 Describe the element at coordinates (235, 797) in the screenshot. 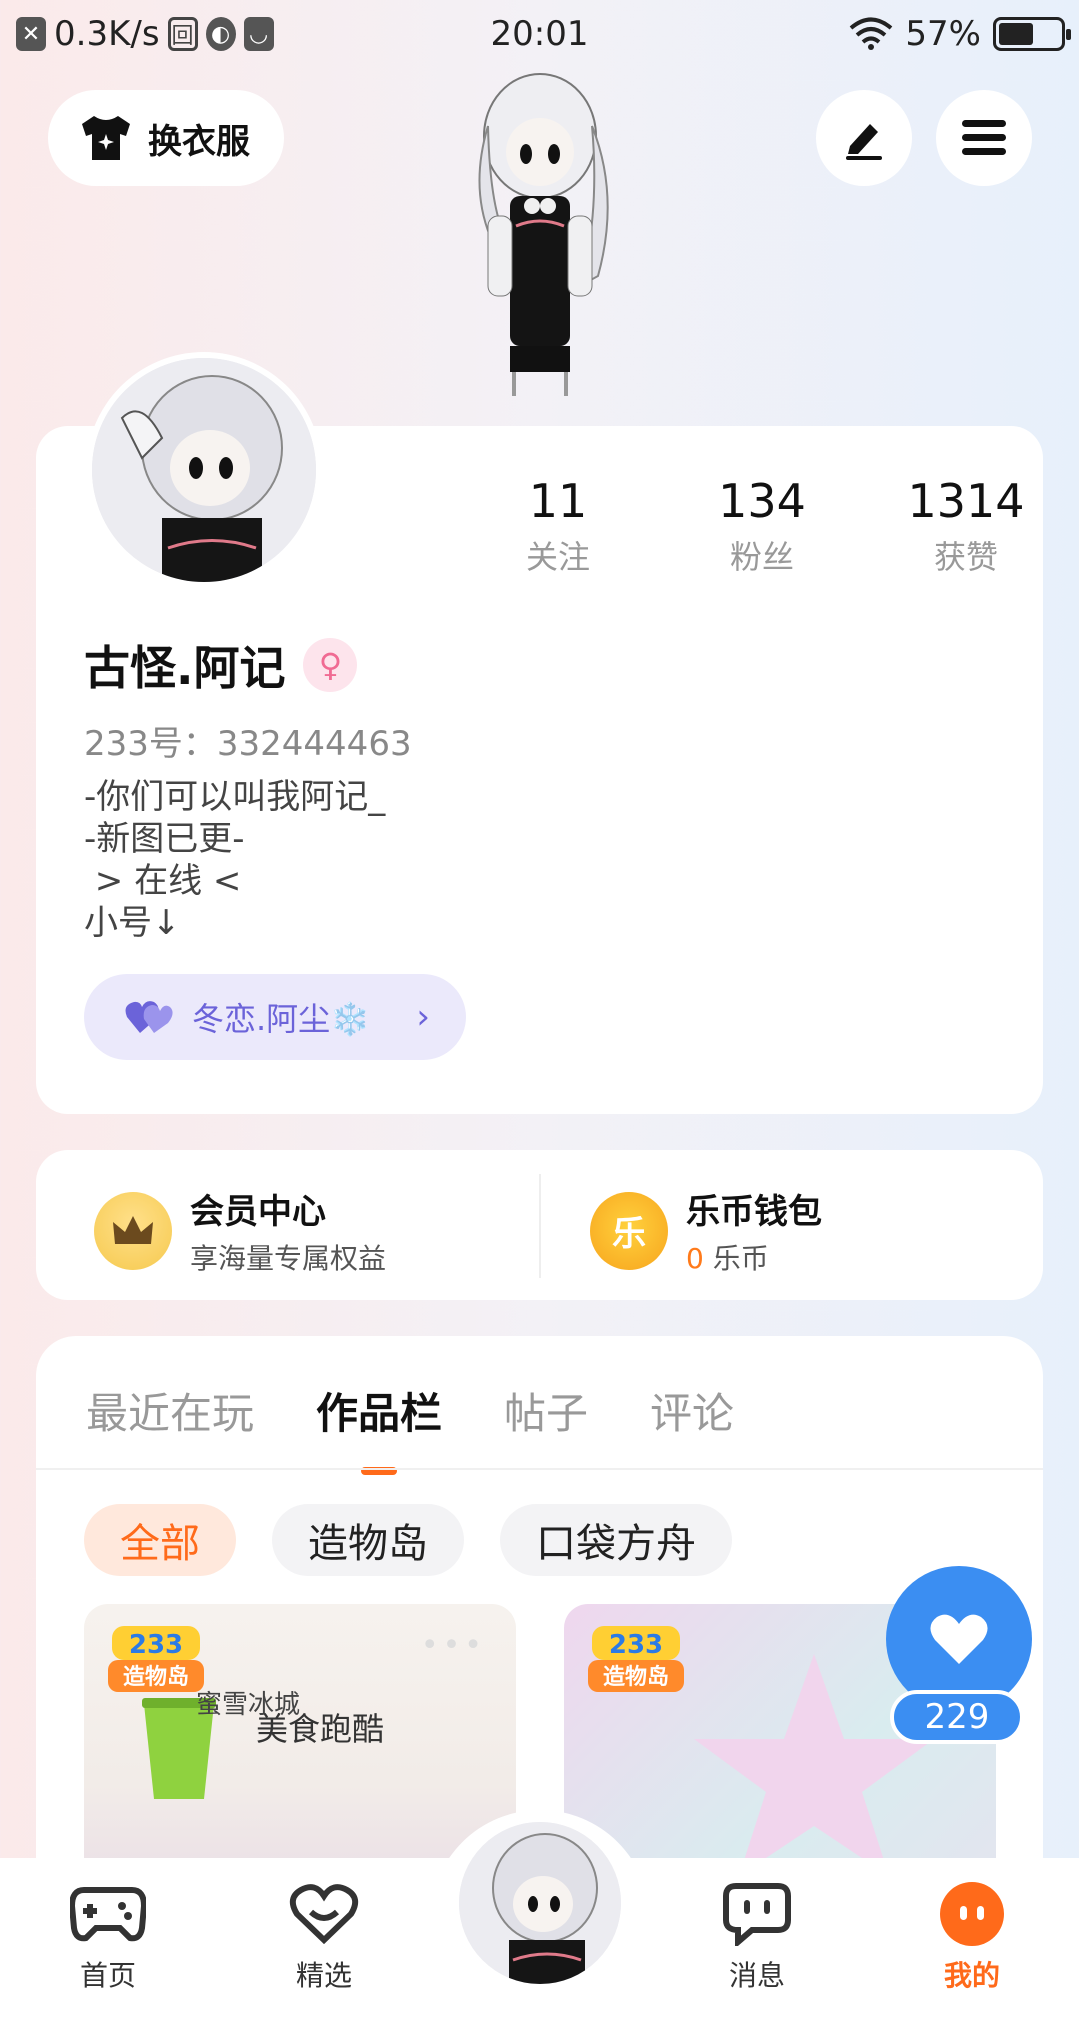

I see `bio-line: -你们可以叫我阿记_` at that location.